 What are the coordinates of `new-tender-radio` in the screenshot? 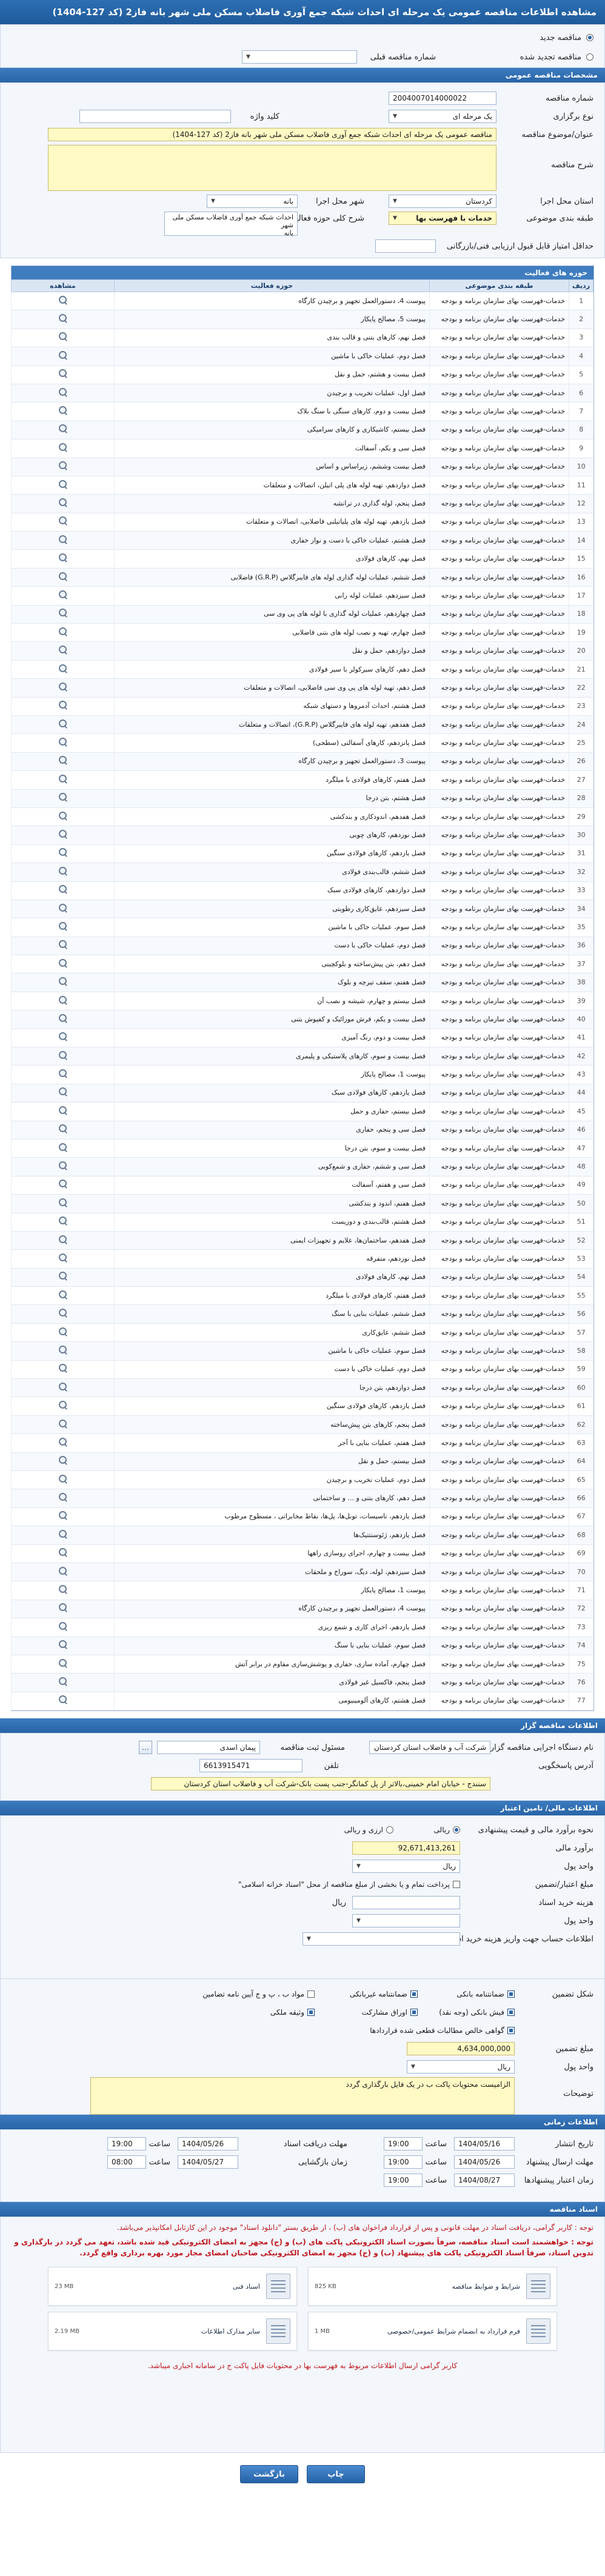 It's located at (589, 37).